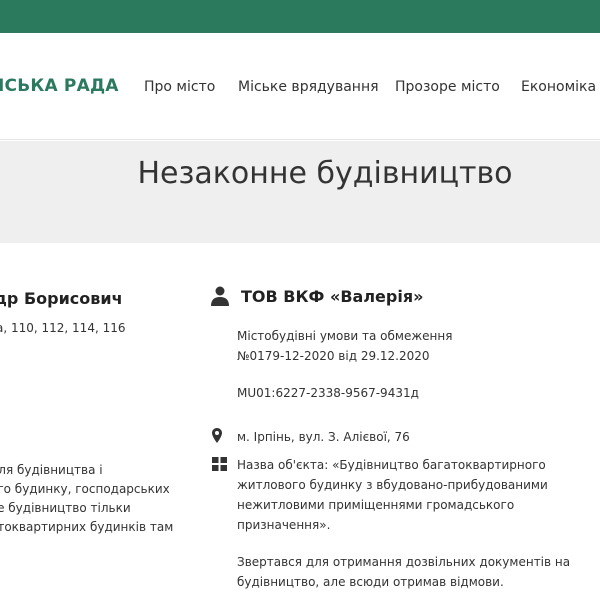  What do you see at coordinates (308, 87) in the screenshot?
I see `nav-city-government: Міське врядування` at bounding box center [308, 87].